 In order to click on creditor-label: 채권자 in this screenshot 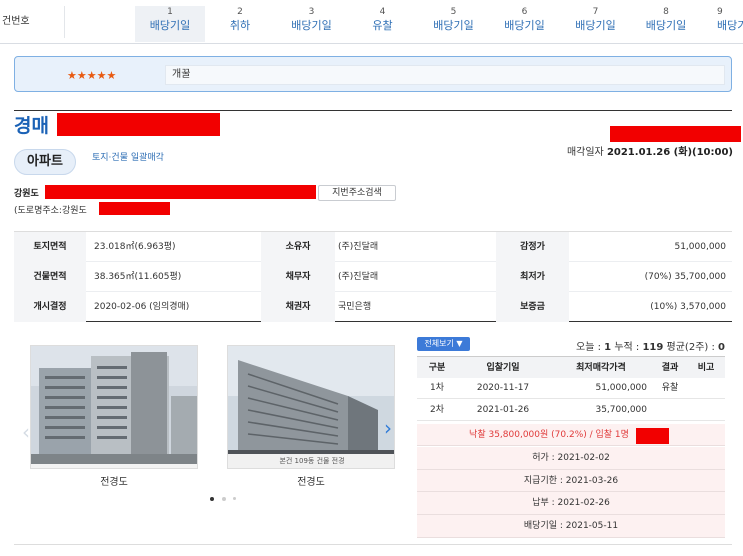, I will do `click(298, 307)`.